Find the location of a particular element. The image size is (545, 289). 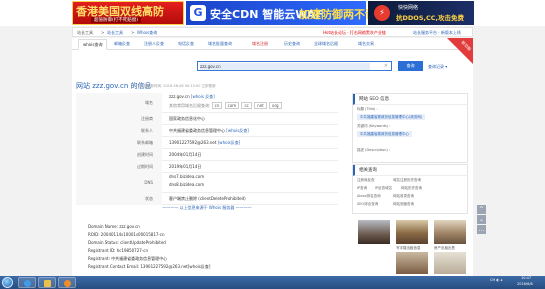

clear-icon: × is located at coordinates (386, 66).